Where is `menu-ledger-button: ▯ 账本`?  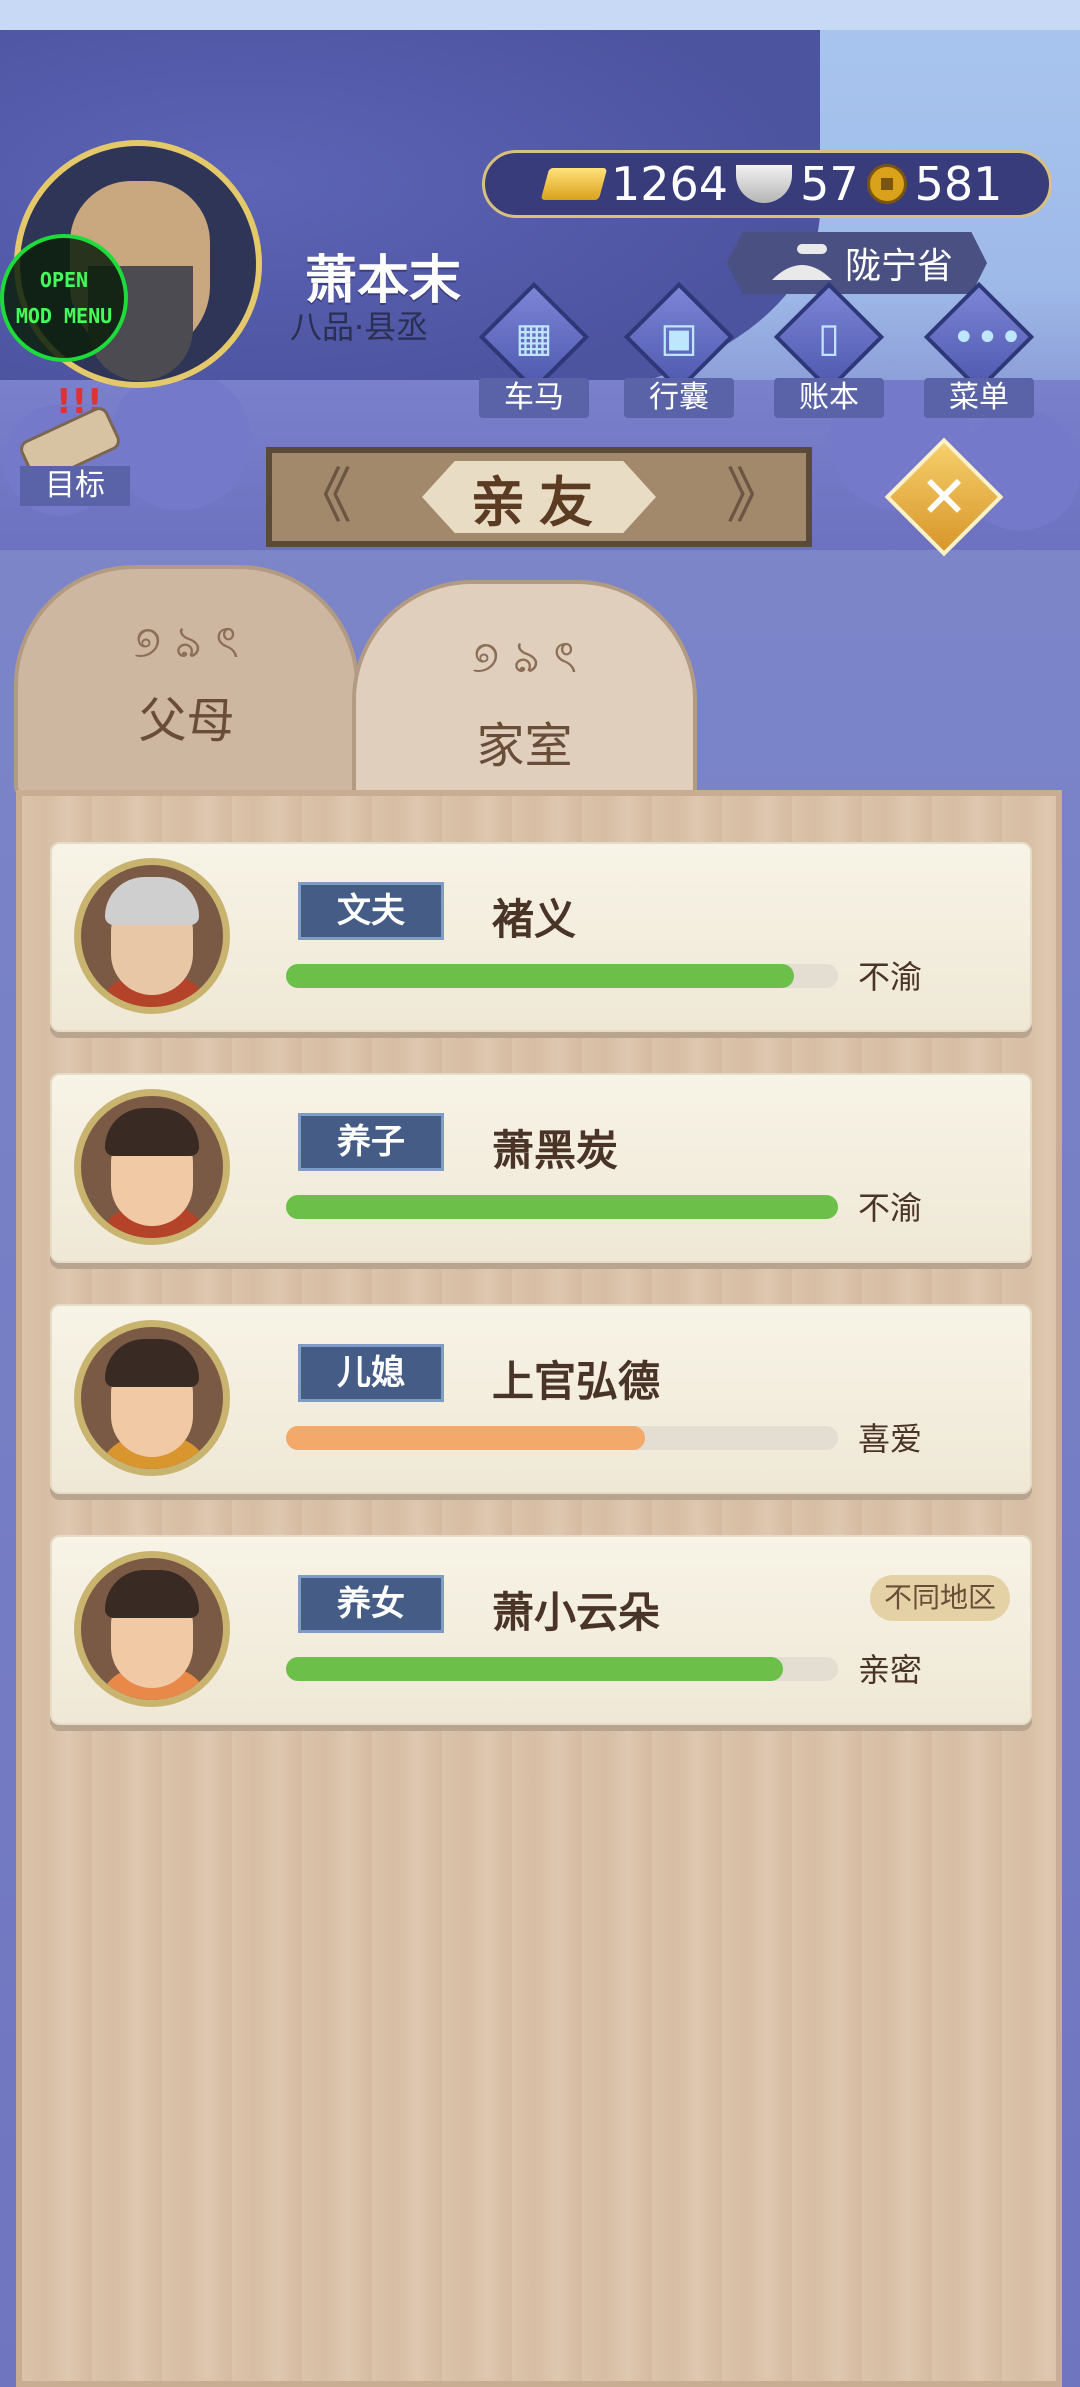
menu-ledger-button: ▯ 账本 is located at coordinates (829, 349).